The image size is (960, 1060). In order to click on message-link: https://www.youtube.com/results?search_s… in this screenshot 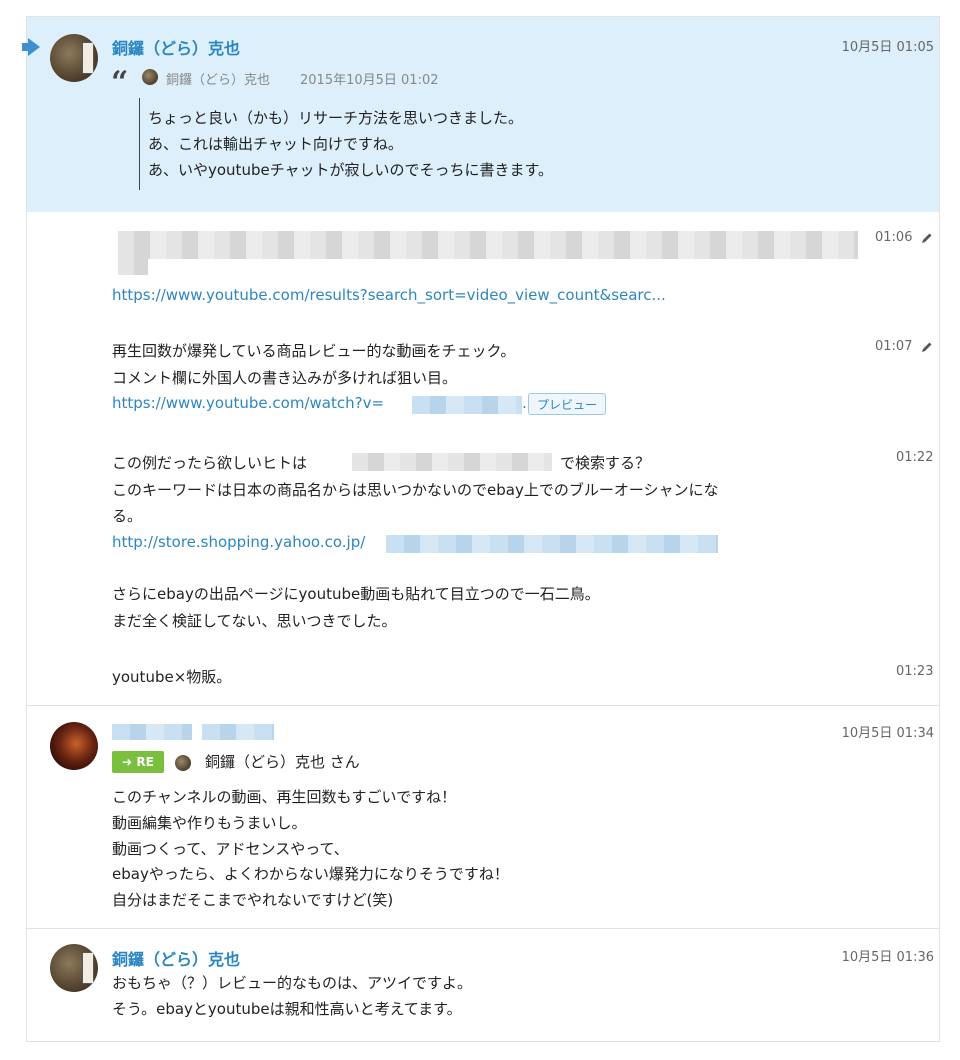, I will do `click(389, 295)`.